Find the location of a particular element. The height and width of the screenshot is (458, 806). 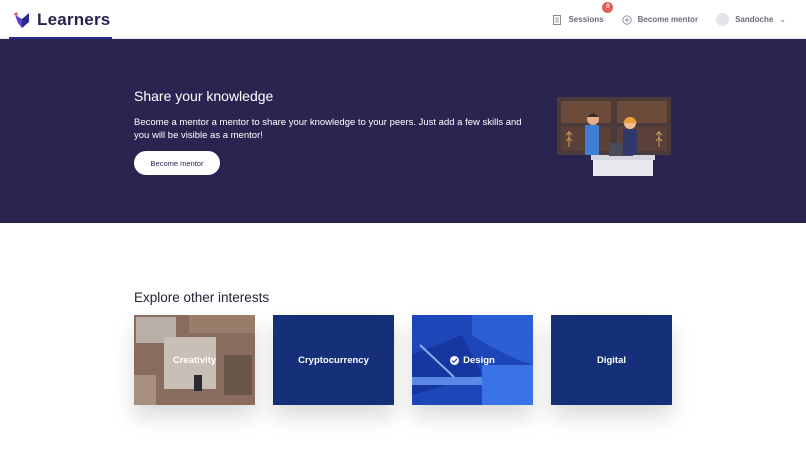

become-mentor-nav-label: Become mentor is located at coordinates (668, 19).